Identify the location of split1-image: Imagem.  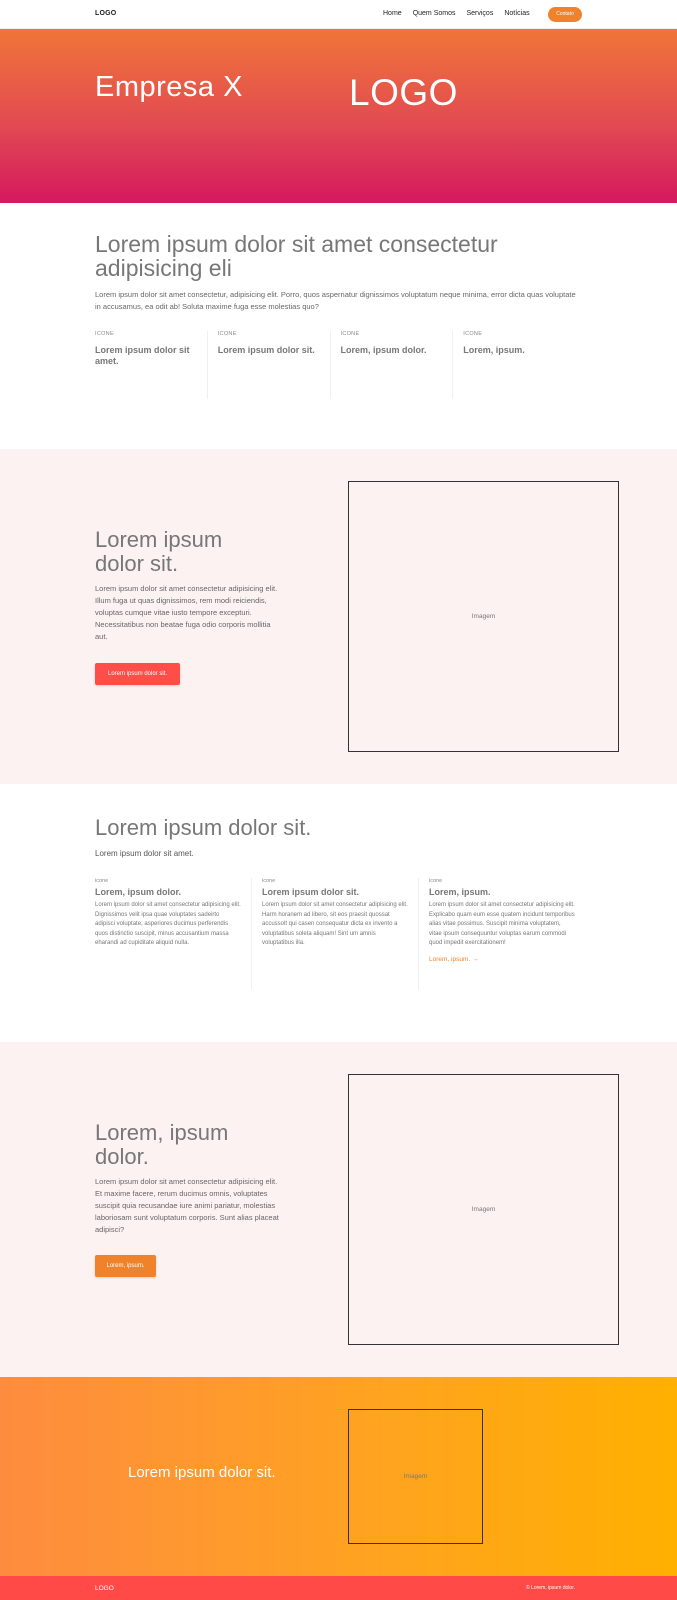
(483, 616).